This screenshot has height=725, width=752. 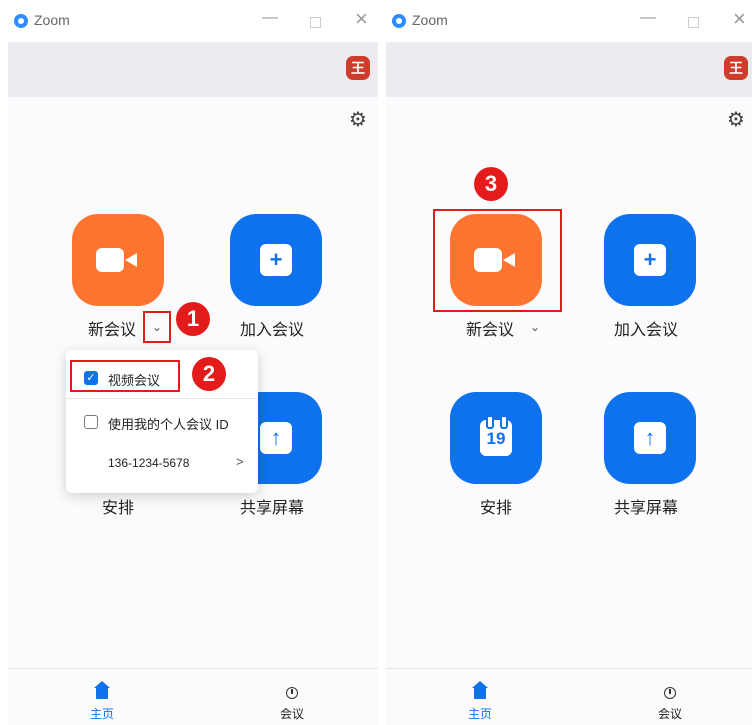 I want to click on schedule-button: 19, so click(x=496, y=438).